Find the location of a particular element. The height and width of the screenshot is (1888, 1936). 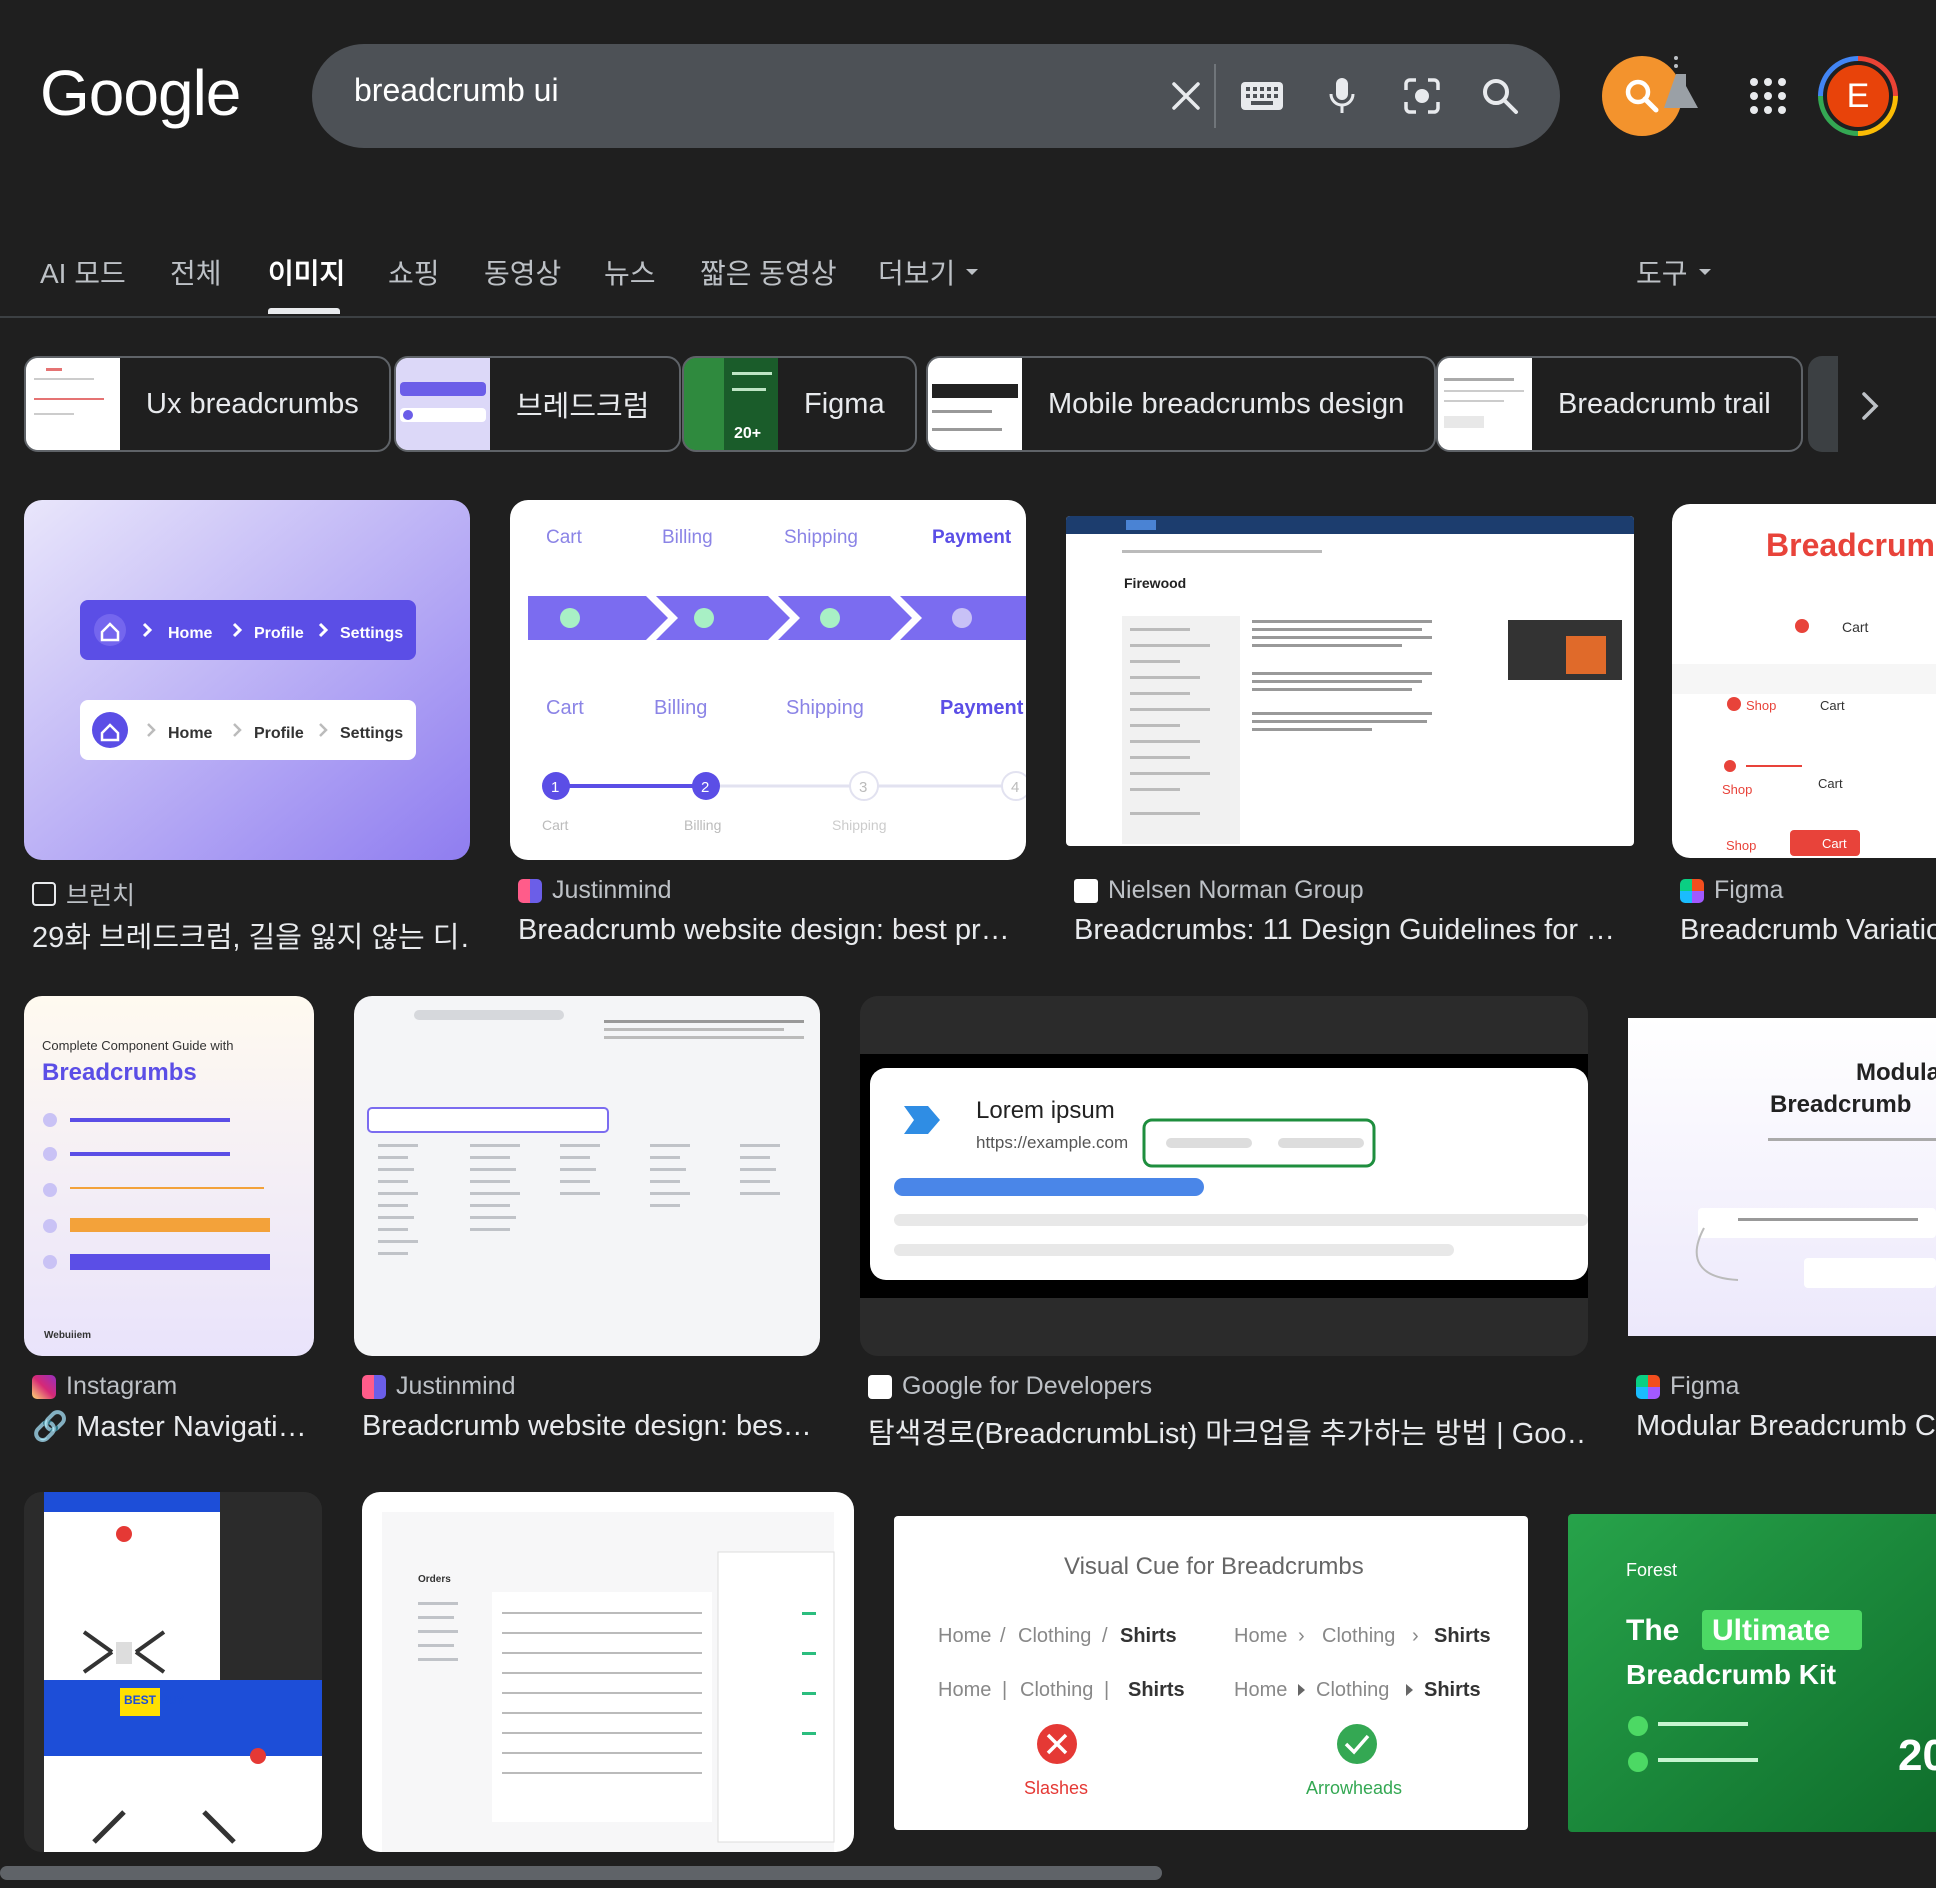

result-source: Instagram is located at coordinates (104, 1386).